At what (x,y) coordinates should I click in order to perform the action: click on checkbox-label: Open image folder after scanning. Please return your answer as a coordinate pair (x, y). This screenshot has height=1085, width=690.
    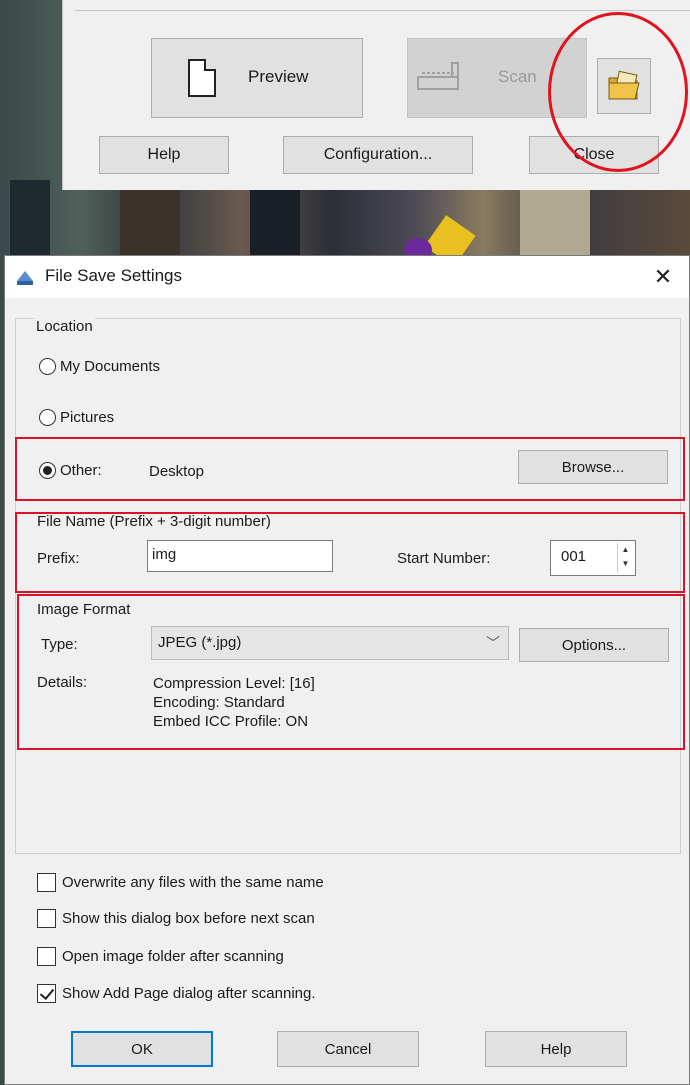
    Looking at the image, I should click on (173, 956).